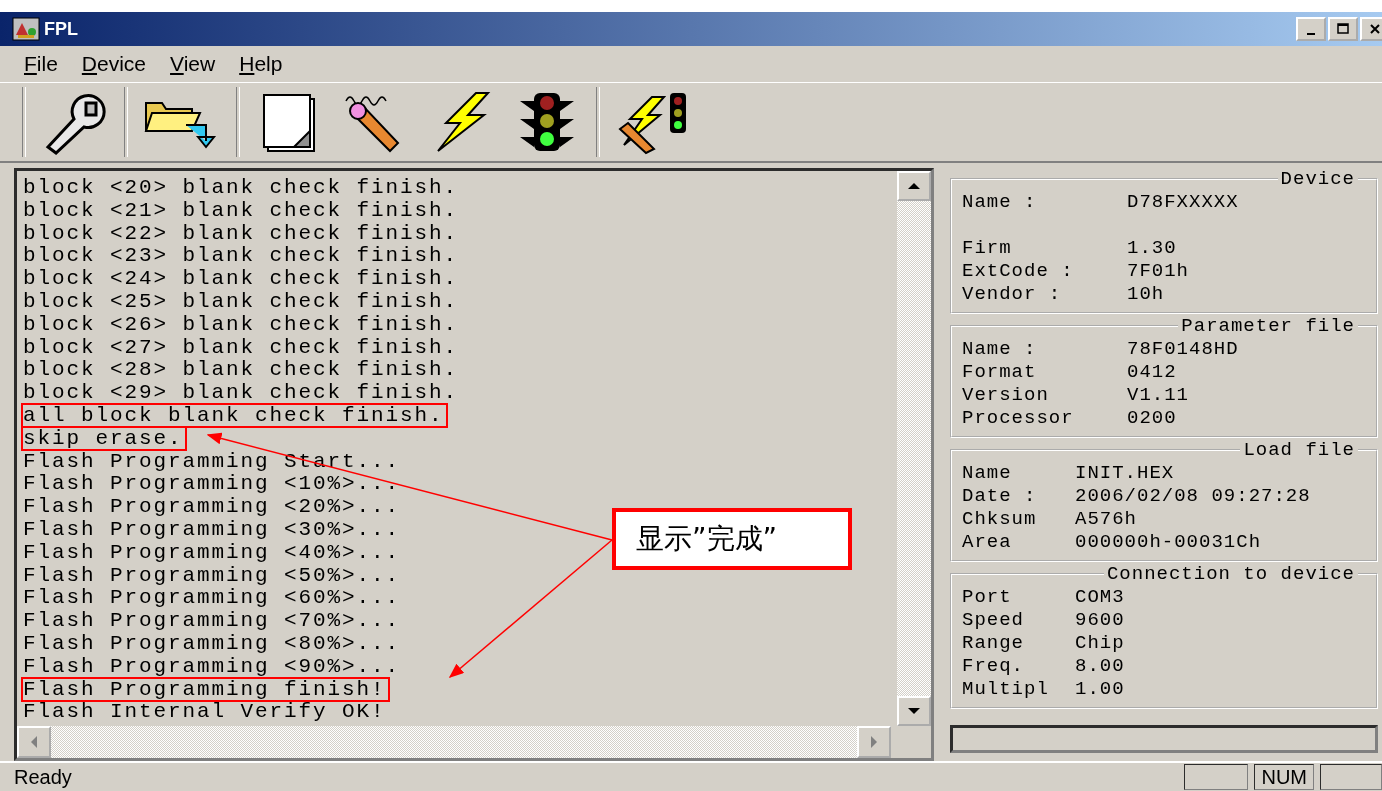 This screenshot has height=791, width=1382. What do you see at coordinates (42, 777) in the screenshot?
I see `status-message: Ready` at bounding box center [42, 777].